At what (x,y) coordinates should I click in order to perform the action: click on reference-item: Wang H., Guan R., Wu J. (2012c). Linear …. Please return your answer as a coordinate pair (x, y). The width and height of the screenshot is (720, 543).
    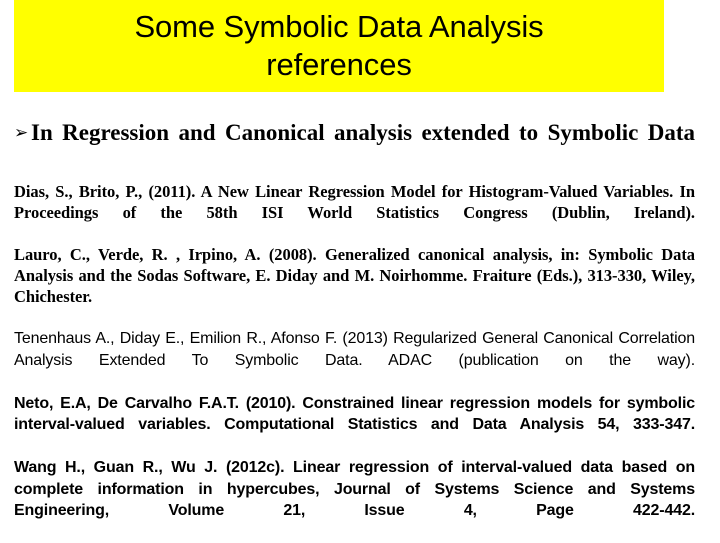
    Looking at the image, I should click on (354, 489).